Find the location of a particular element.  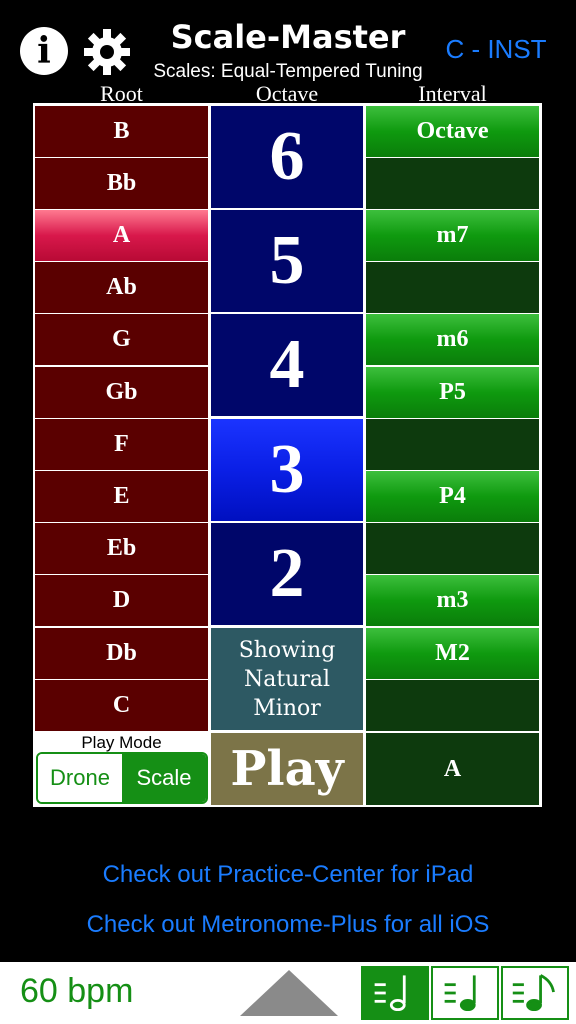

interval-cell-octave: Octave is located at coordinates (452, 131).